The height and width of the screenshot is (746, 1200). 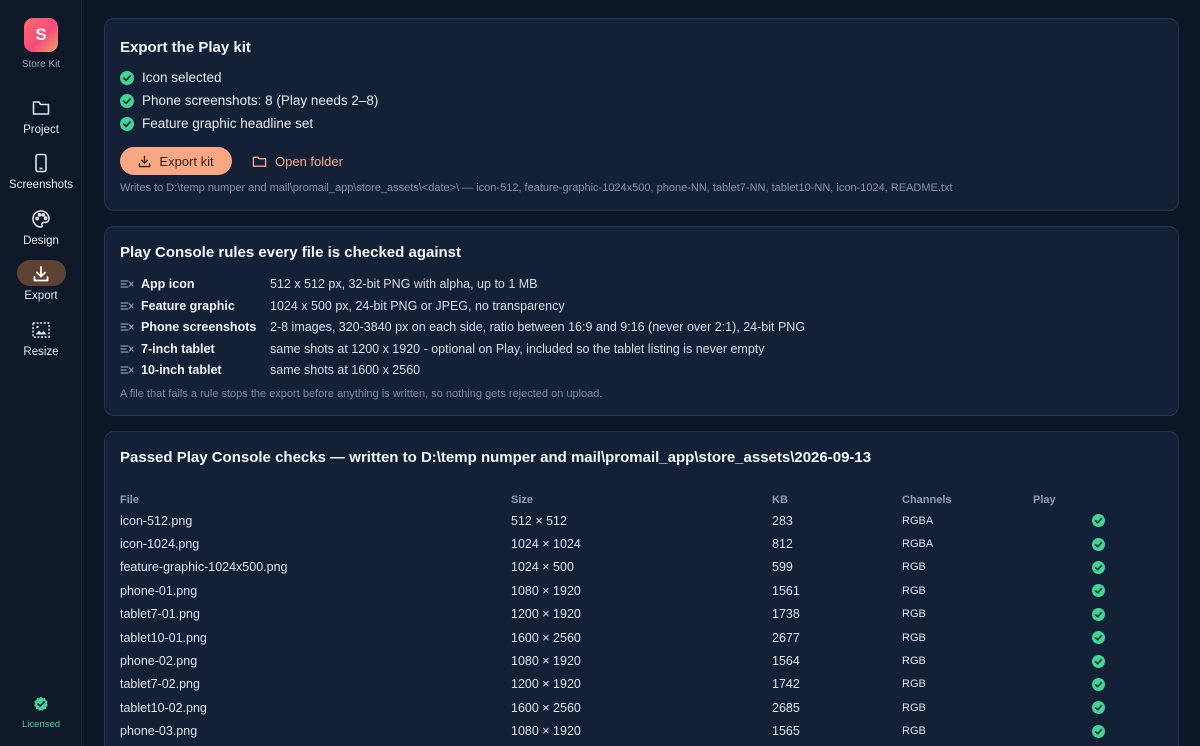 What do you see at coordinates (129, 499) in the screenshot?
I see `column-header-file: File` at bounding box center [129, 499].